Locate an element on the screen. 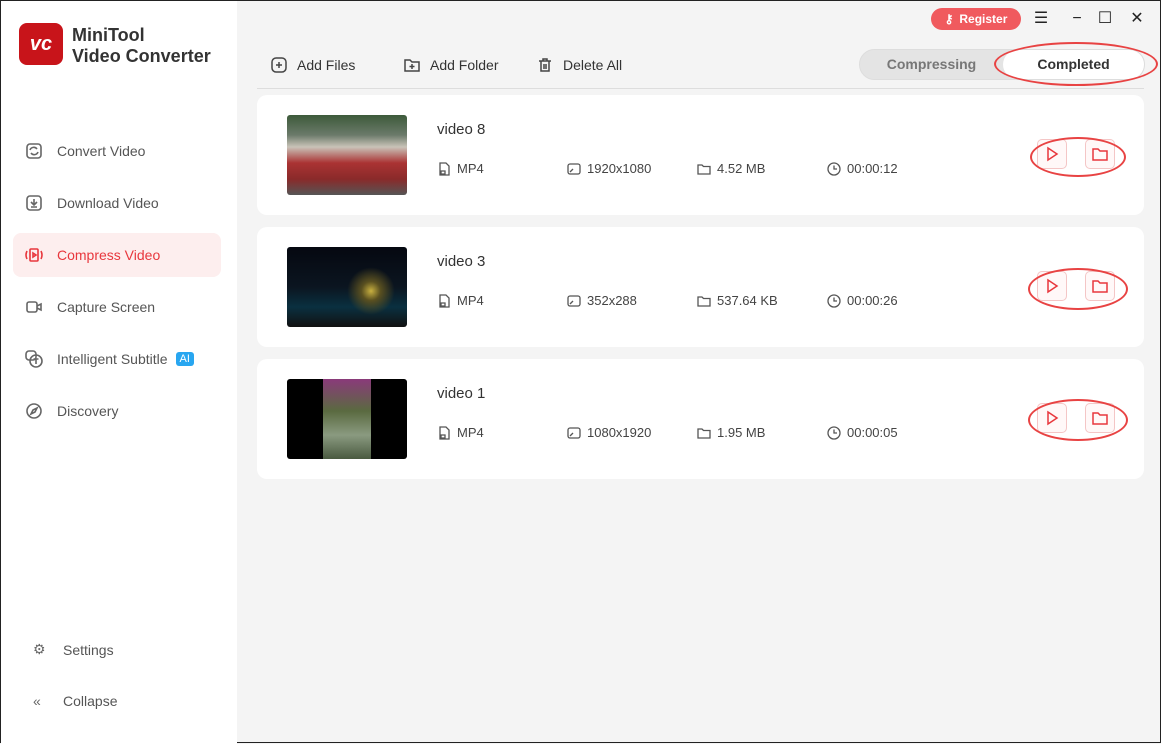 This screenshot has height=744, width=1161. video-resolution: 1920x1080 is located at coordinates (609, 168).